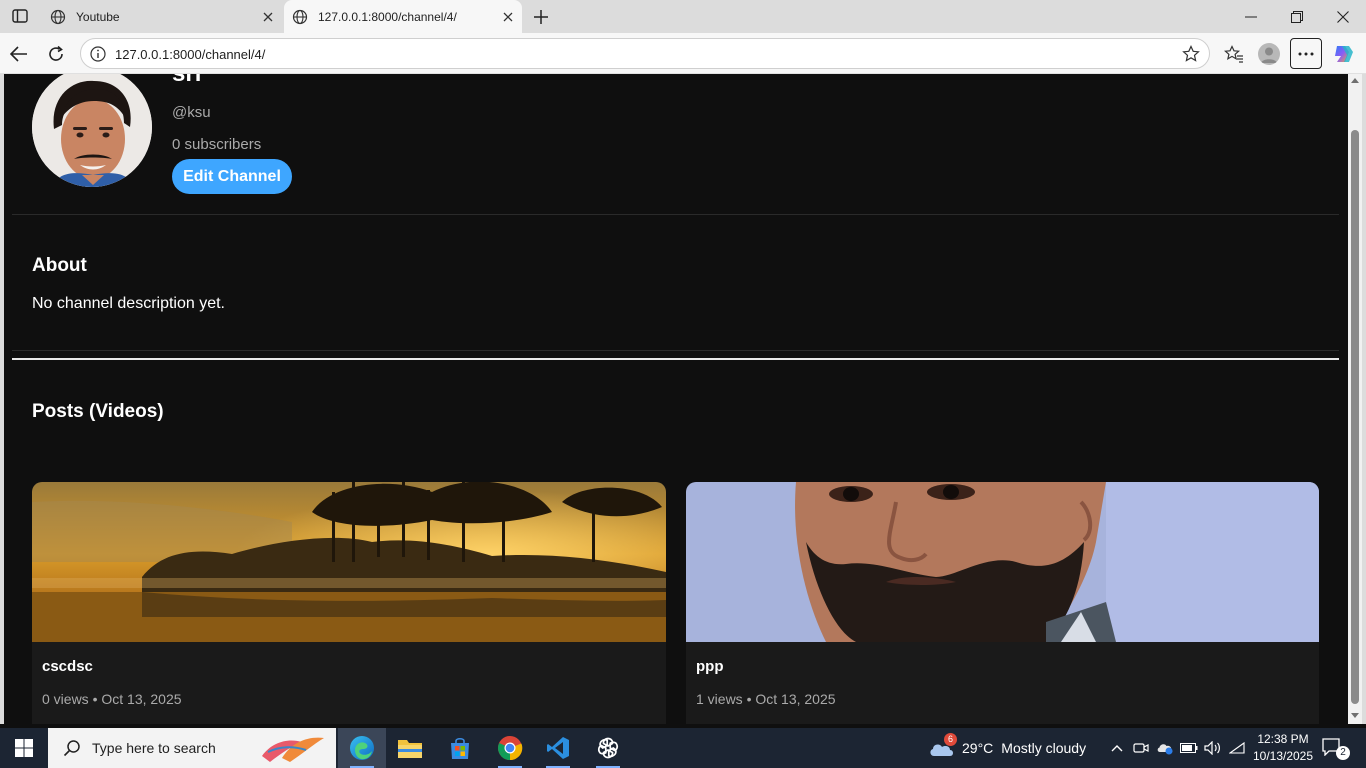 The width and height of the screenshot is (1366, 768). What do you see at coordinates (72, 748) in the screenshot?
I see `search-icon` at bounding box center [72, 748].